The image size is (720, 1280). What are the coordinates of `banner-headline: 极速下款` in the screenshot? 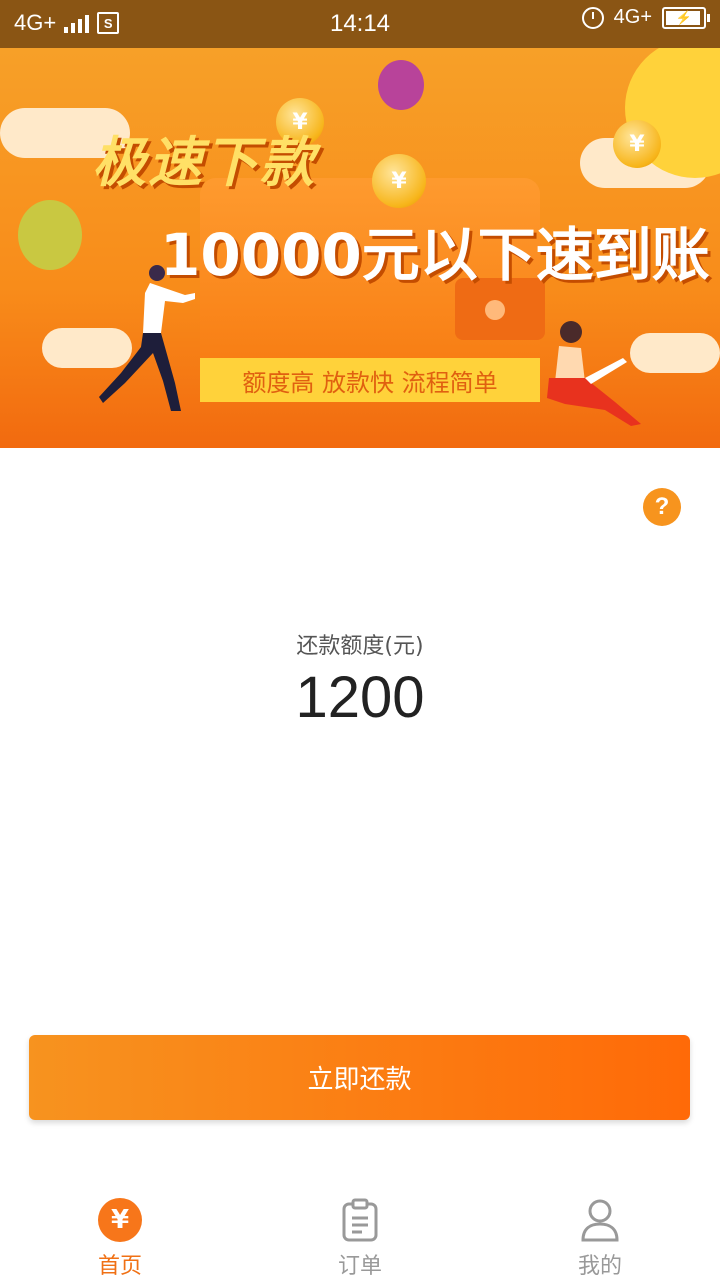 It's located at (204, 162).